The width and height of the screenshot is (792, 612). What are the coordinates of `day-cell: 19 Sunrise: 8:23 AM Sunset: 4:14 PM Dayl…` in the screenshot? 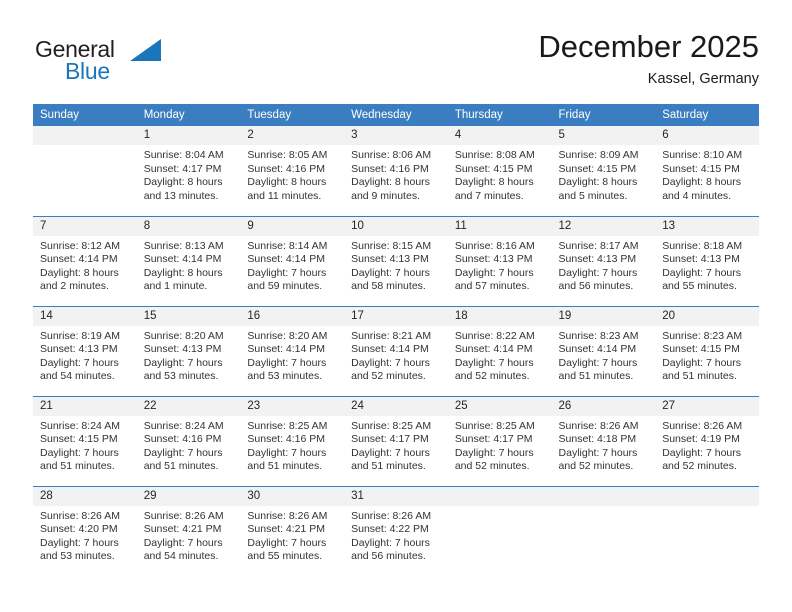 It's located at (603, 350).